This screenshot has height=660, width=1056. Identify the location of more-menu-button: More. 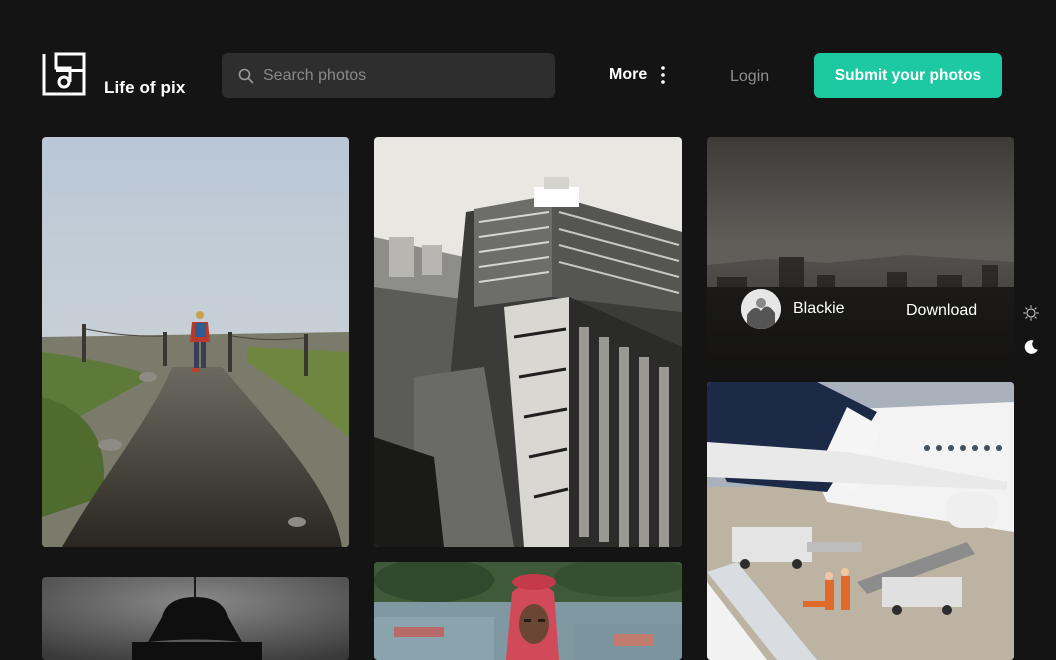
(637, 75).